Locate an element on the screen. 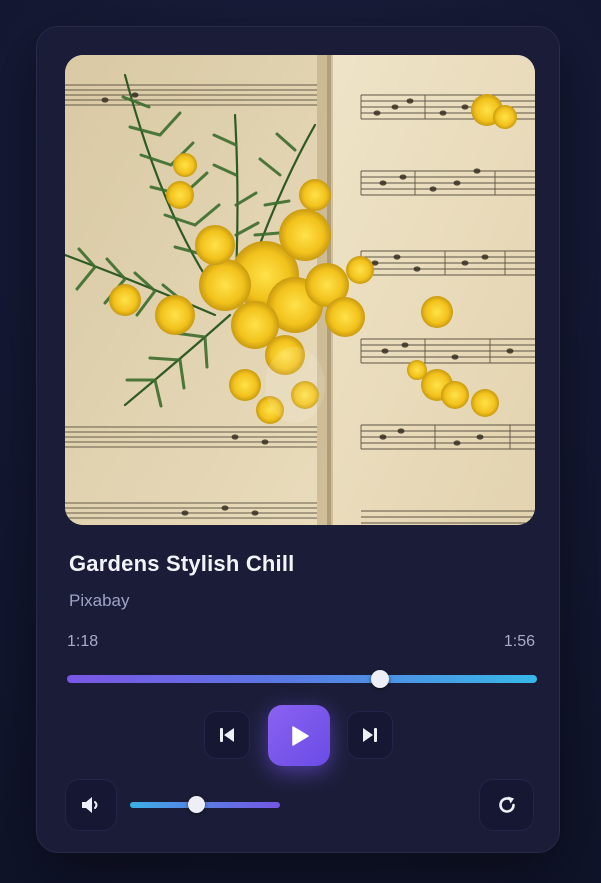 This screenshot has height=883, width=601. skip-previous-icon is located at coordinates (227, 735).